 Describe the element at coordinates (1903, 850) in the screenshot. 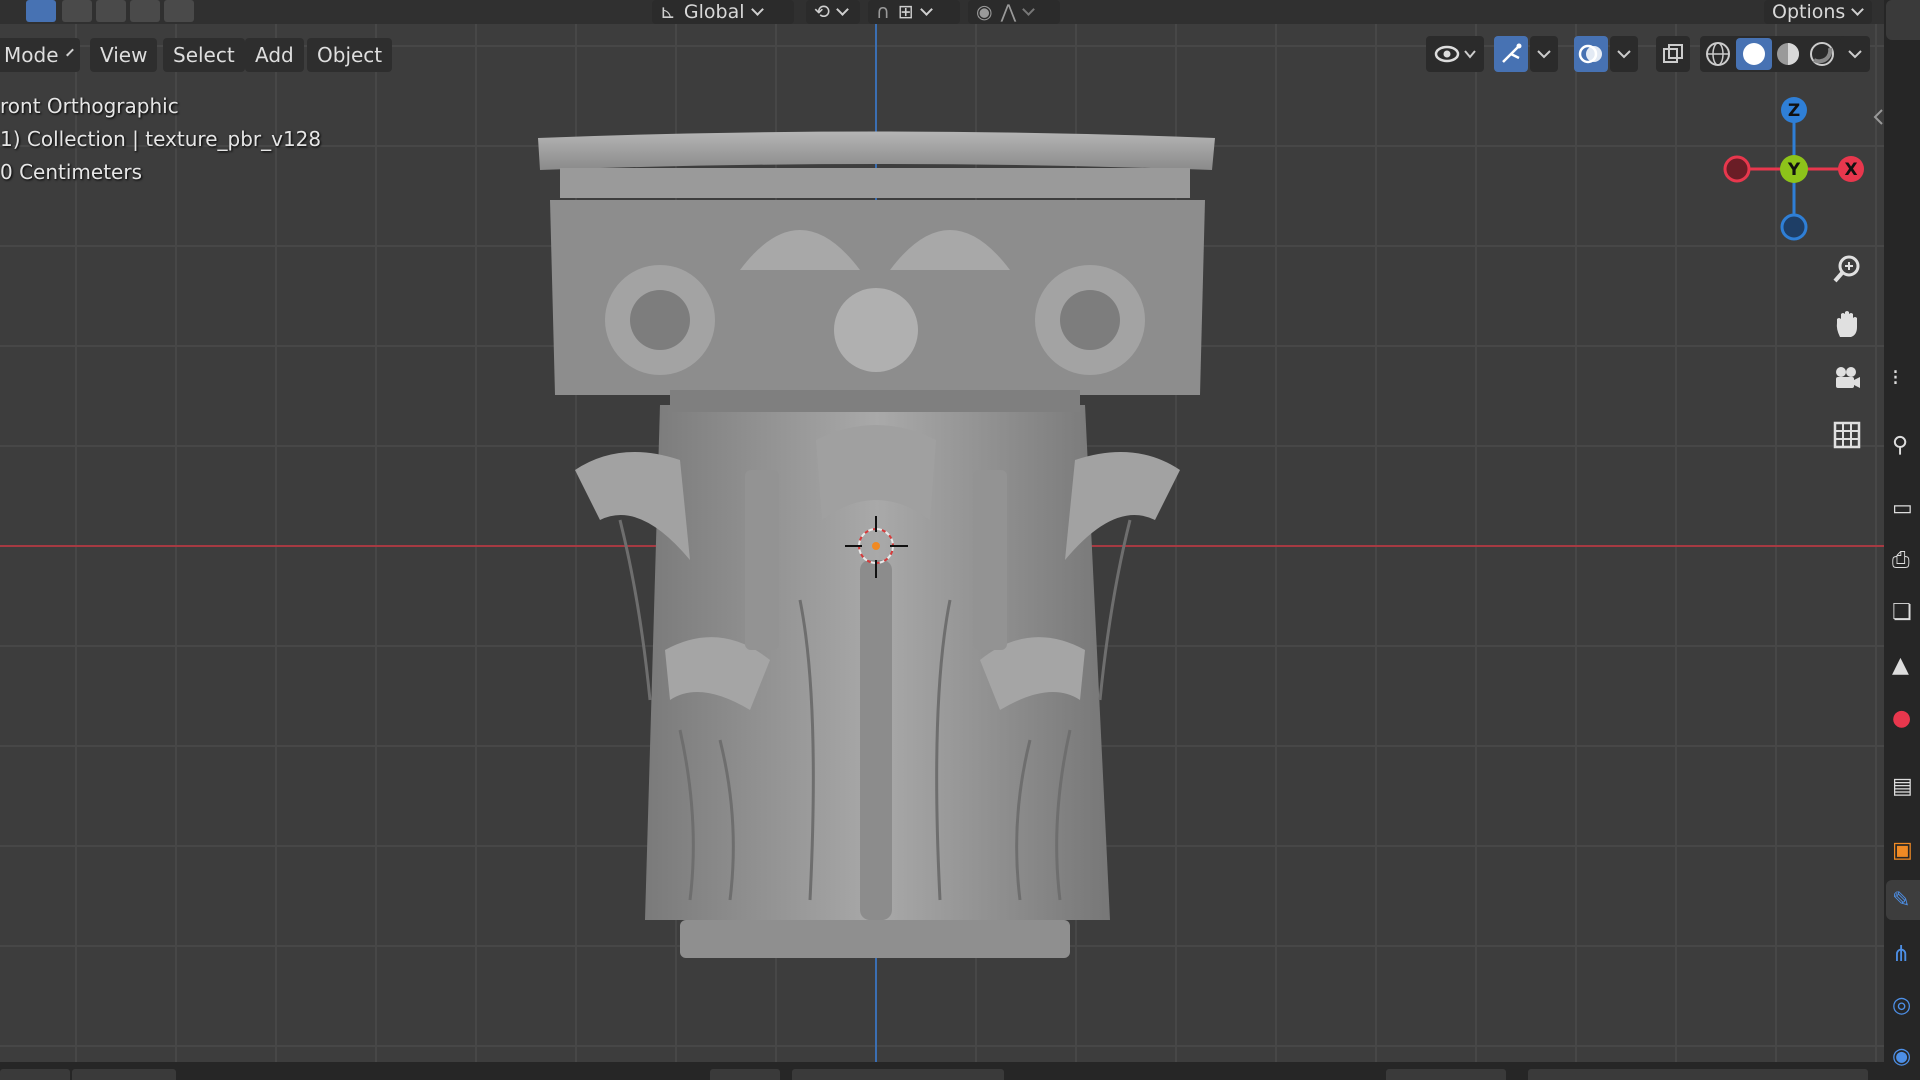

I see `tab-object: ▣` at that location.